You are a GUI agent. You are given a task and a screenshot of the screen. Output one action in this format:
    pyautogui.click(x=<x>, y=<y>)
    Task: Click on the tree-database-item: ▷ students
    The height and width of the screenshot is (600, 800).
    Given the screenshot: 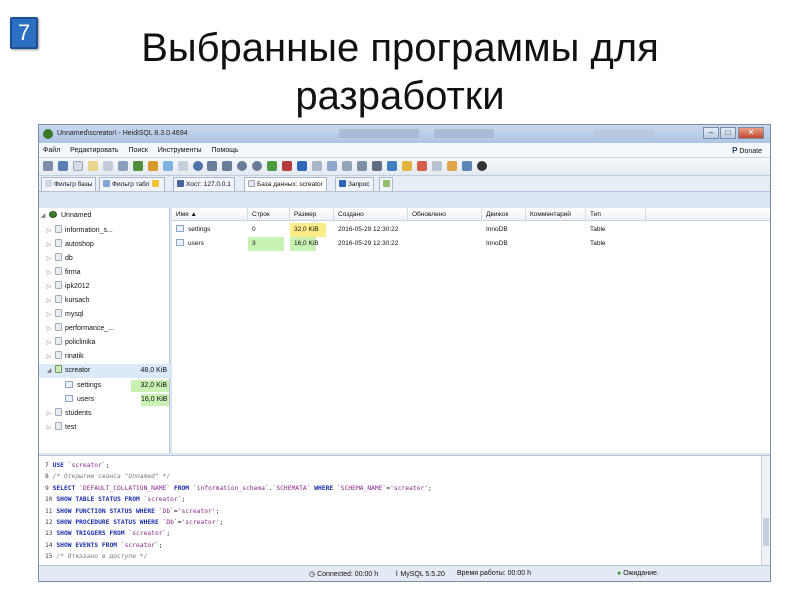 What is the action you would take?
    pyautogui.click(x=104, y=414)
    